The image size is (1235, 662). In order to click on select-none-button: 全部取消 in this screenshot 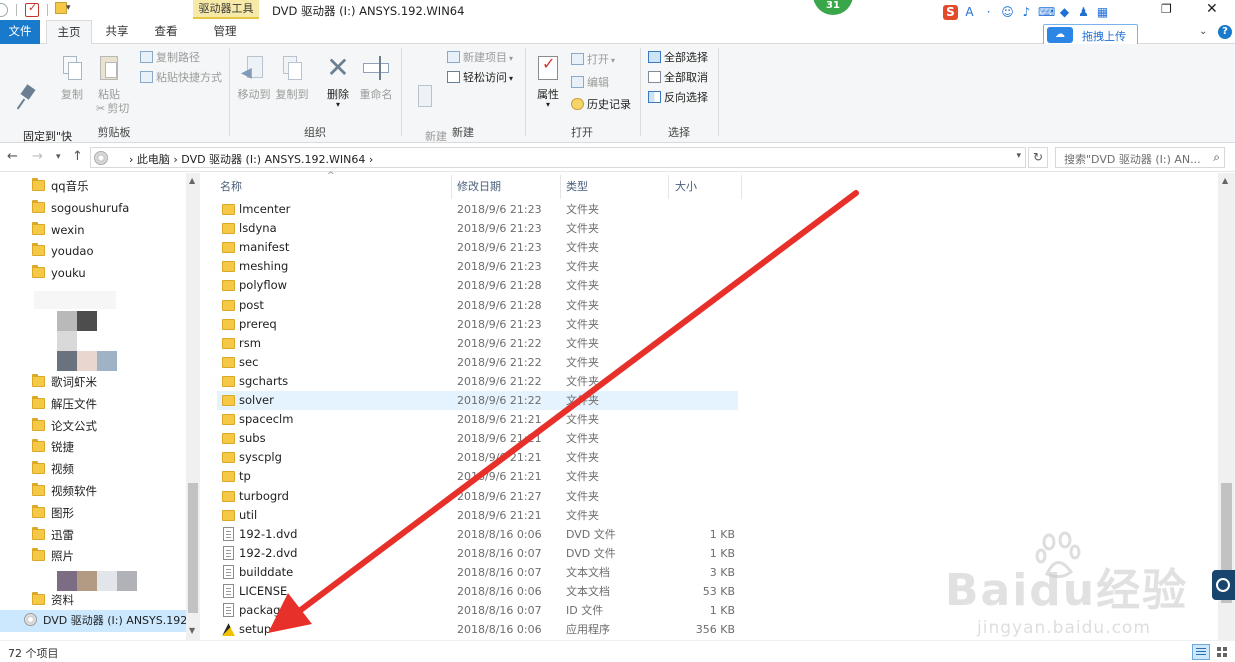, I will do `click(678, 78)`.